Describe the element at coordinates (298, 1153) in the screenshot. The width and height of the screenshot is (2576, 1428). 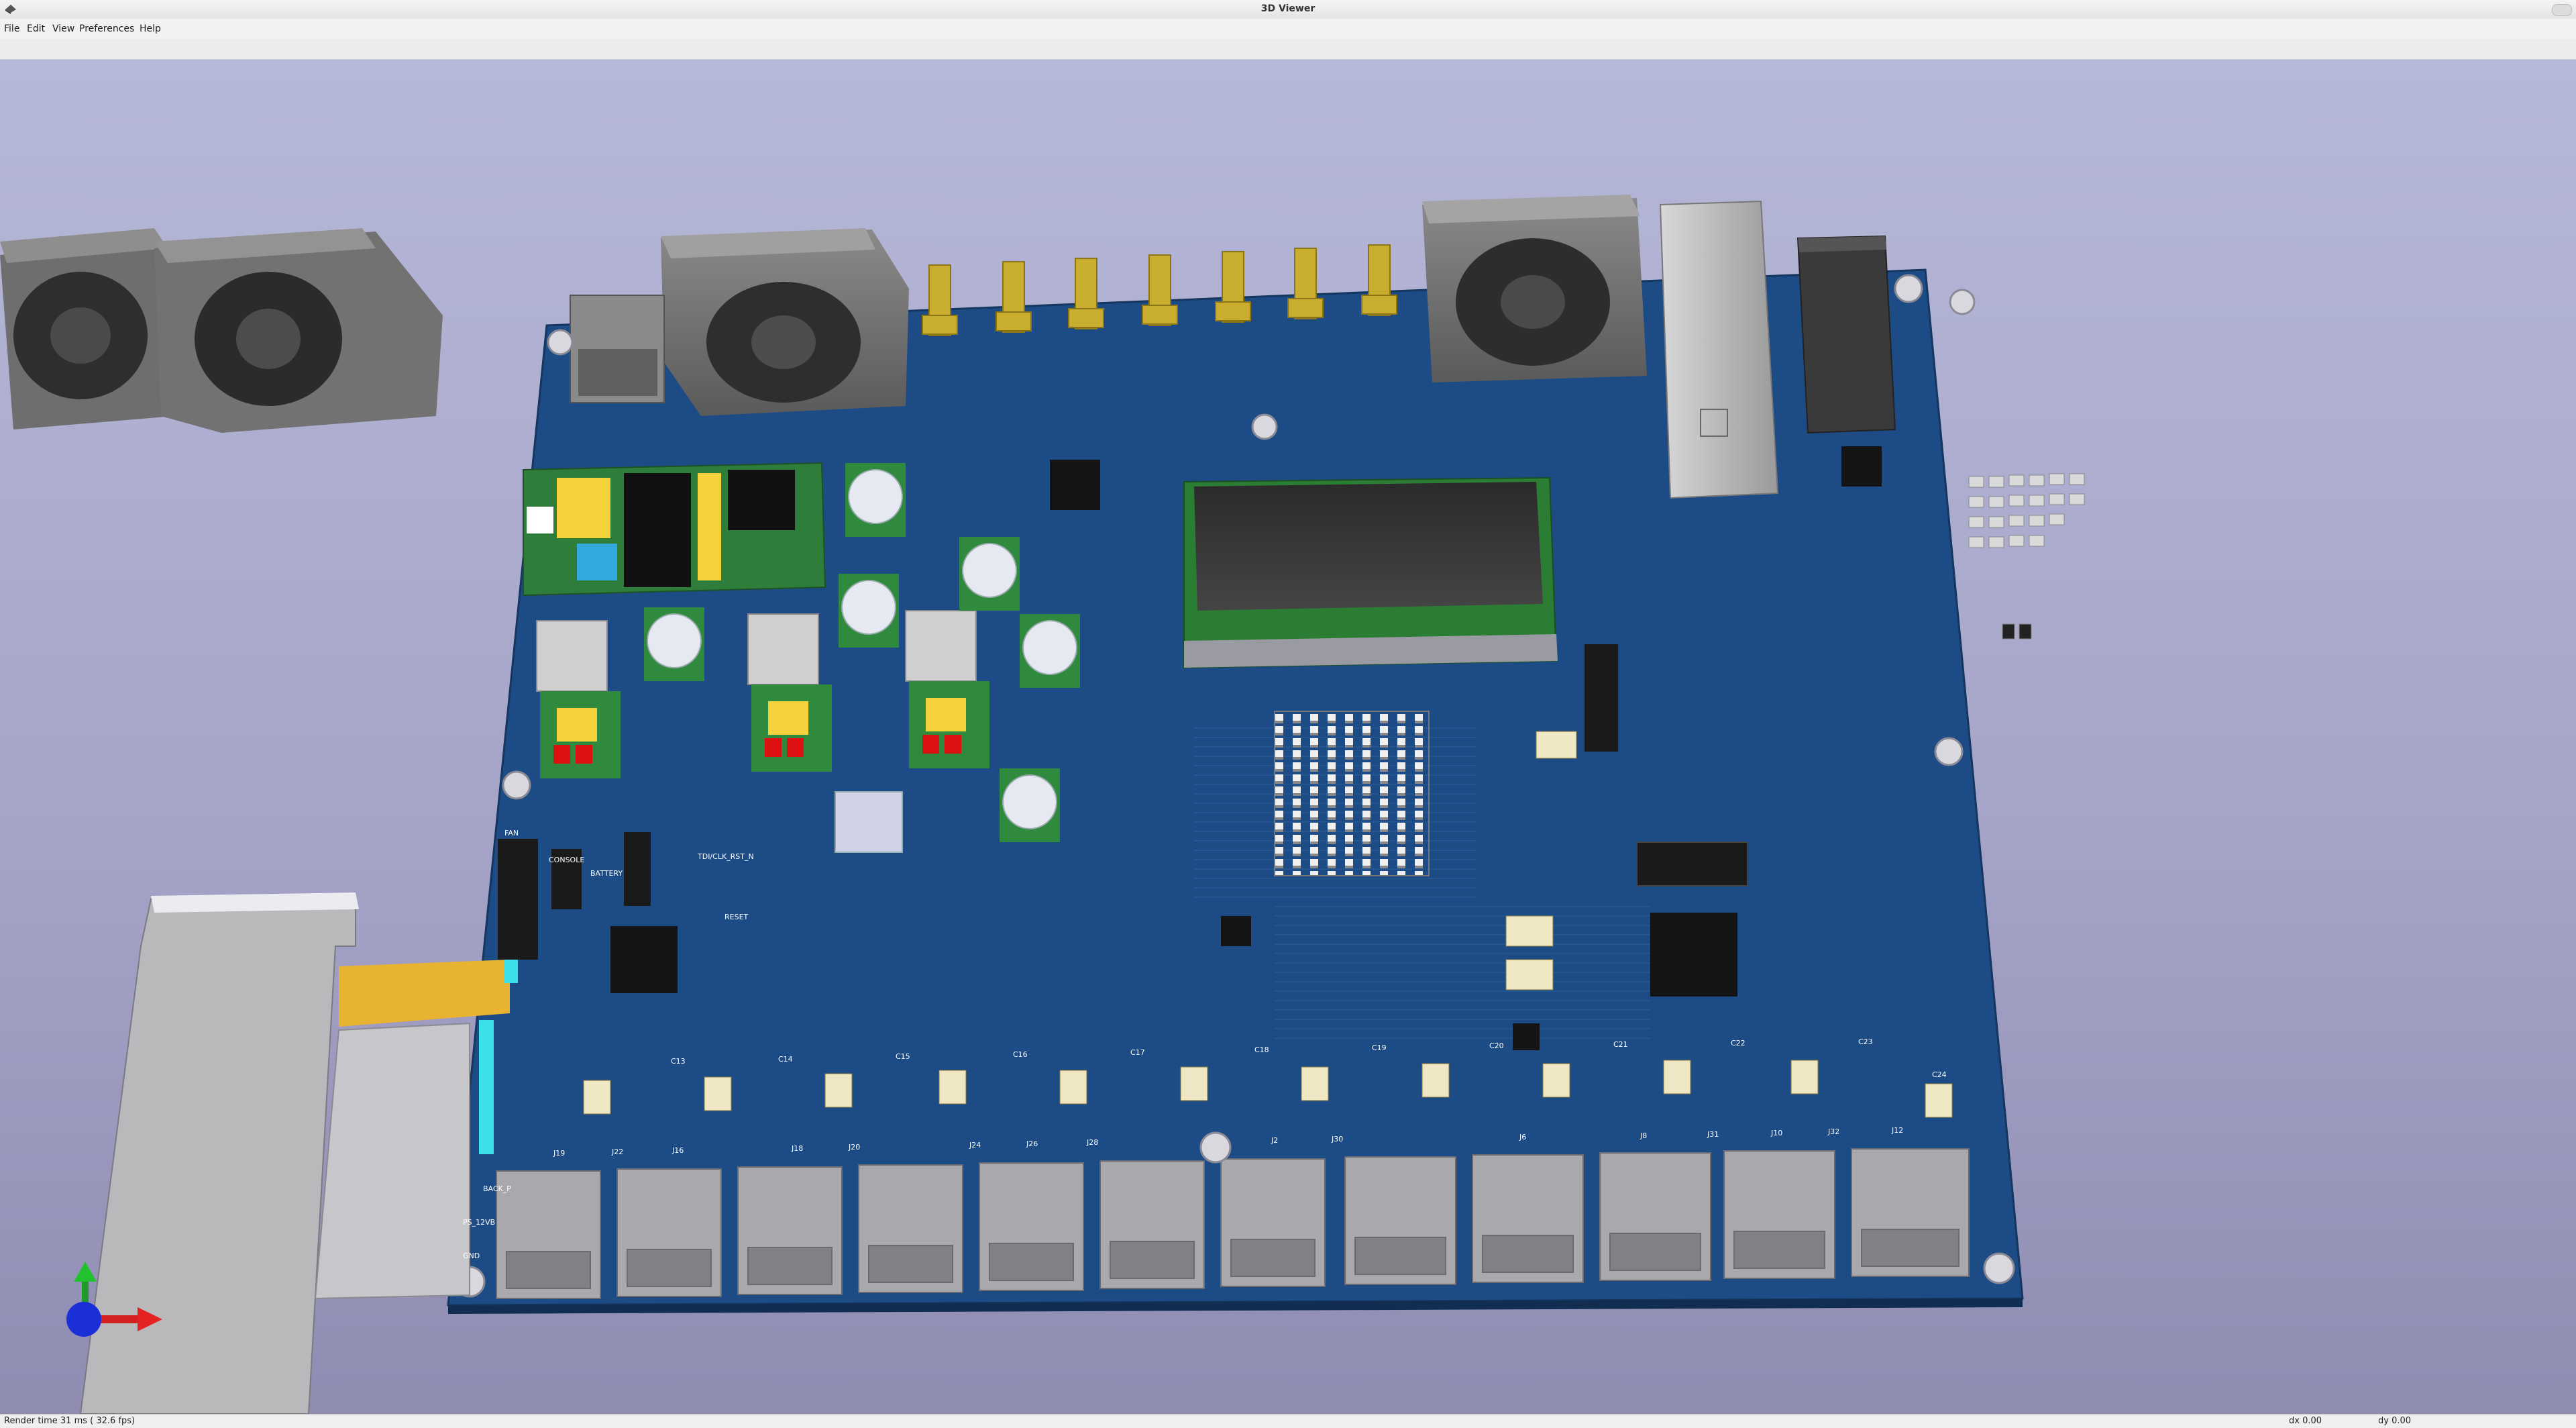
I see `storage-device` at that location.